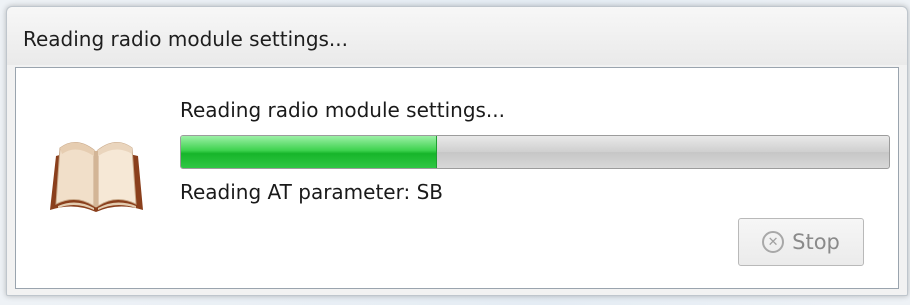 The height and width of the screenshot is (305, 910). What do you see at coordinates (309, 152) in the screenshot?
I see `progress-bar-fill` at bounding box center [309, 152].